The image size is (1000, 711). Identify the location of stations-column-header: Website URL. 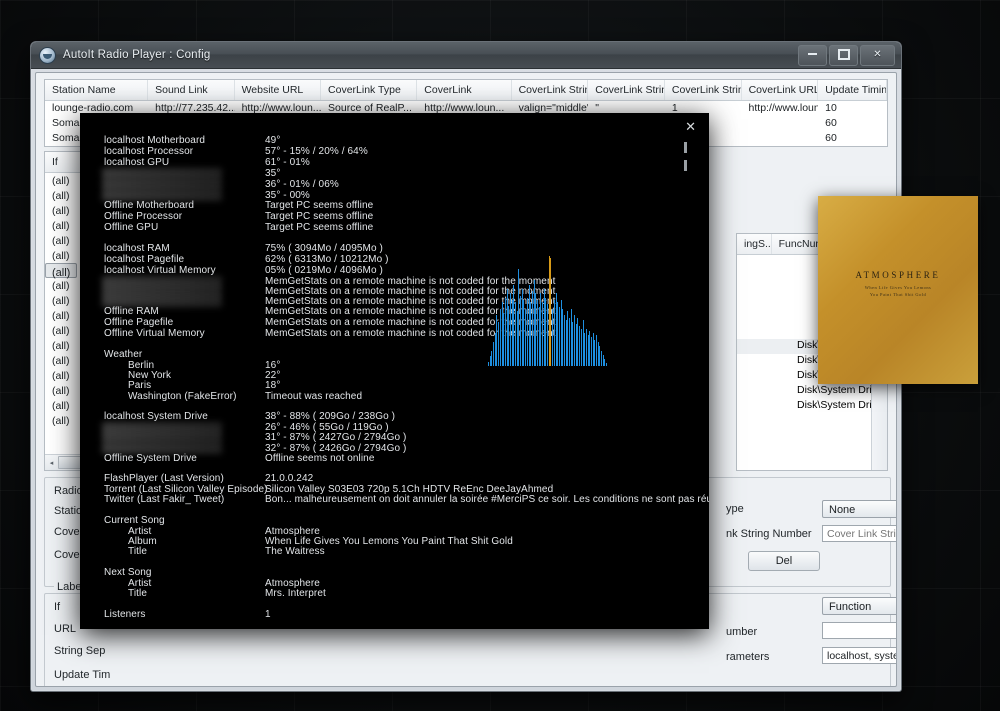
(278, 90).